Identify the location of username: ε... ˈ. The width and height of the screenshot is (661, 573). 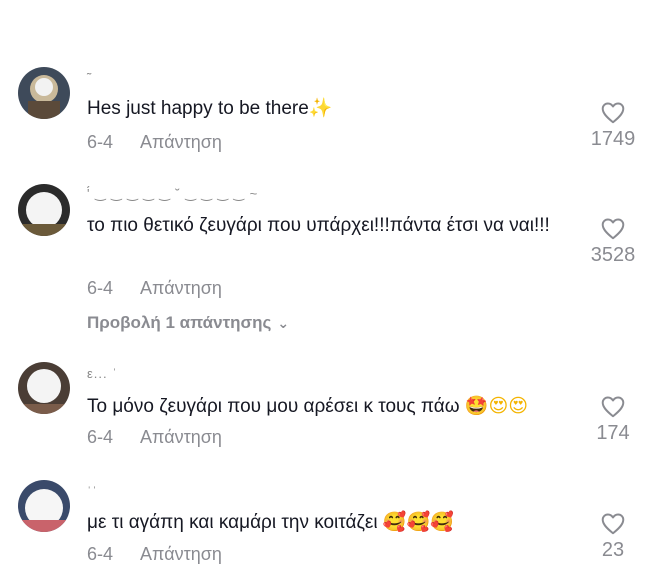
(102, 373).